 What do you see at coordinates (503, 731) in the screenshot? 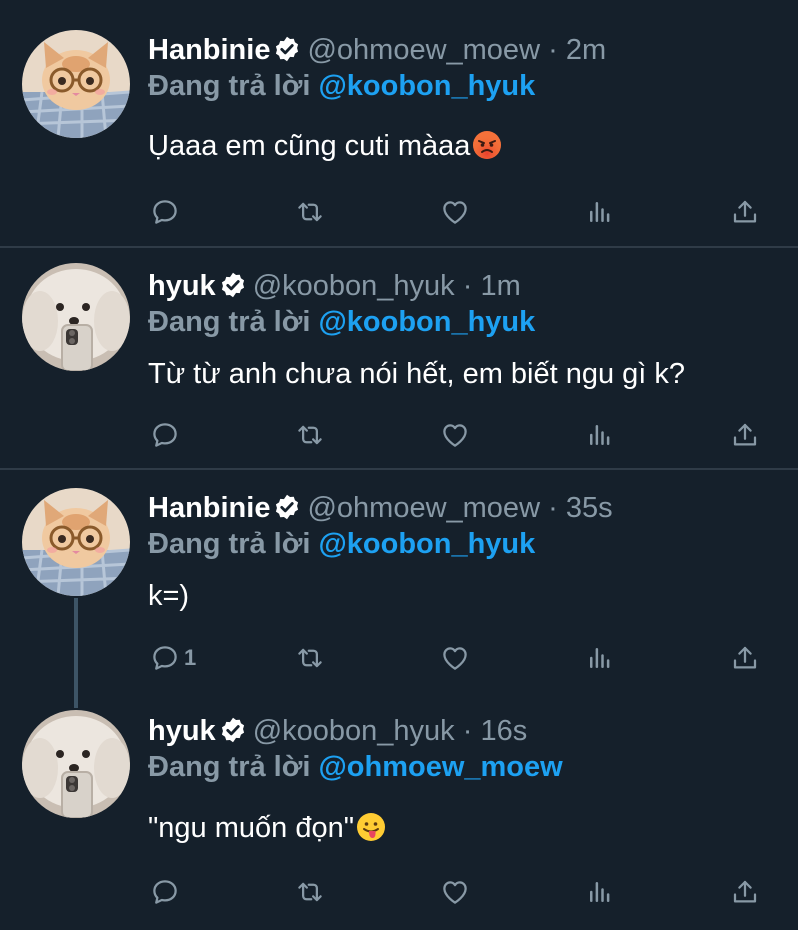
I see `timestamp: 16s` at bounding box center [503, 731].